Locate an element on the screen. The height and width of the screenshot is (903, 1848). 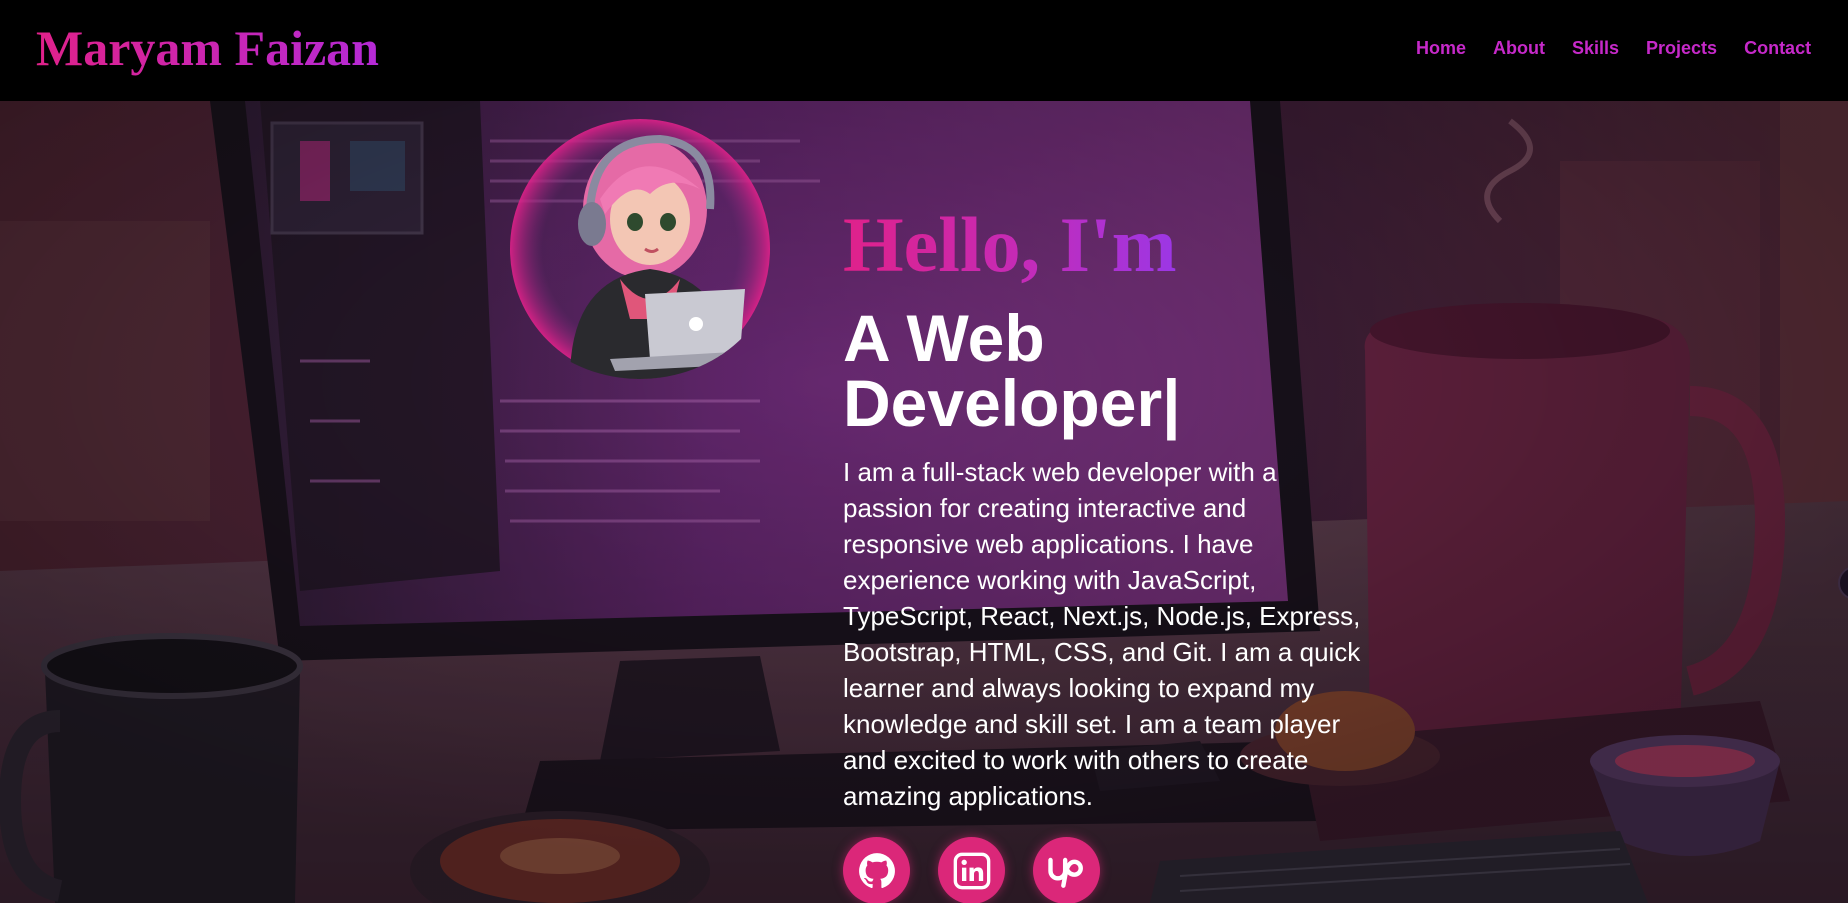
github-icon is located at coordinates (876, 870).